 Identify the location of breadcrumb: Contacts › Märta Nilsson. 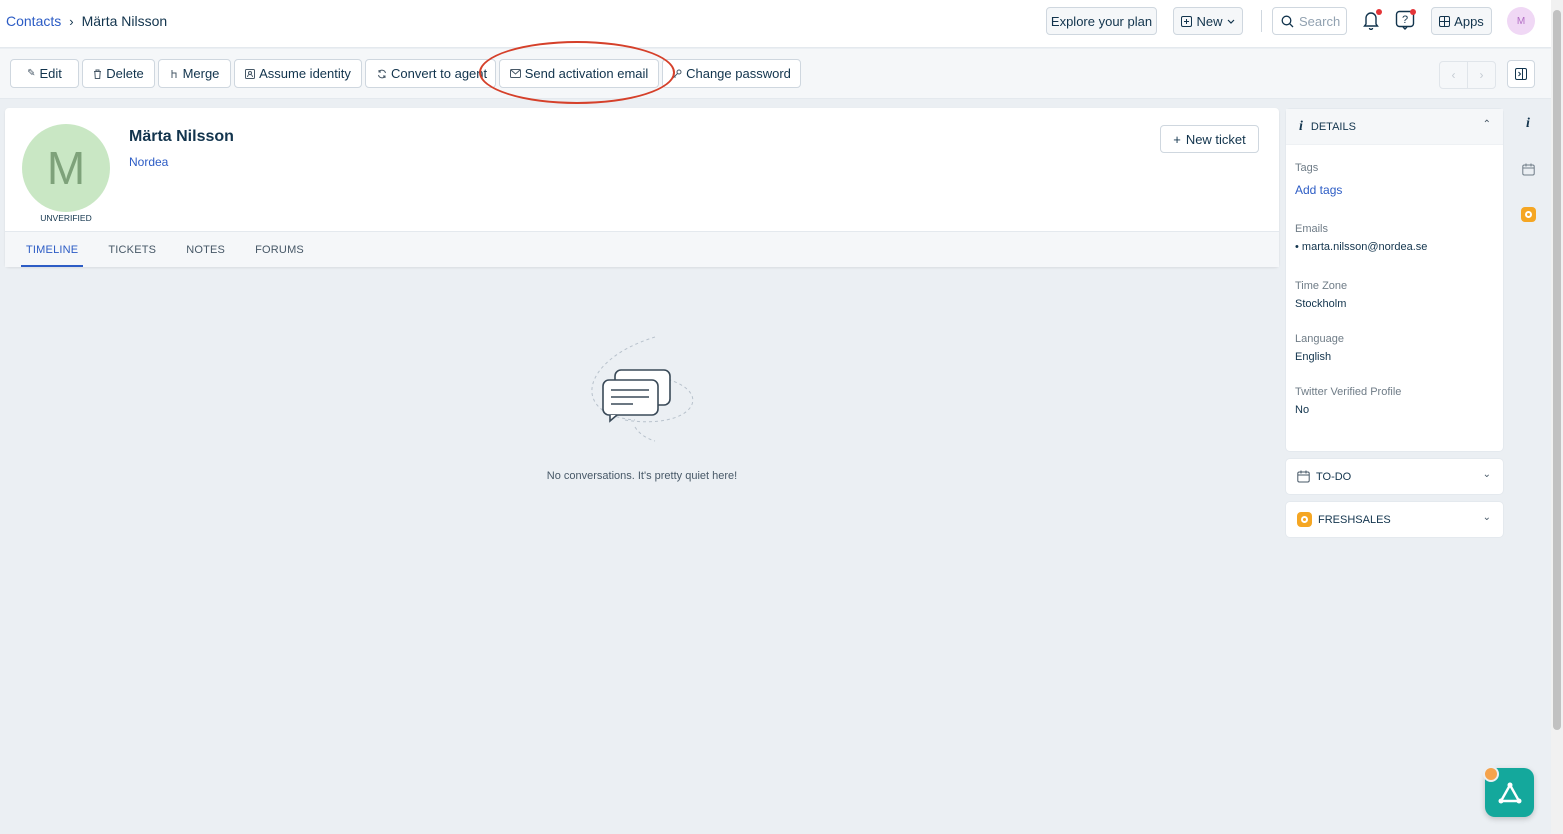
(86, 21).